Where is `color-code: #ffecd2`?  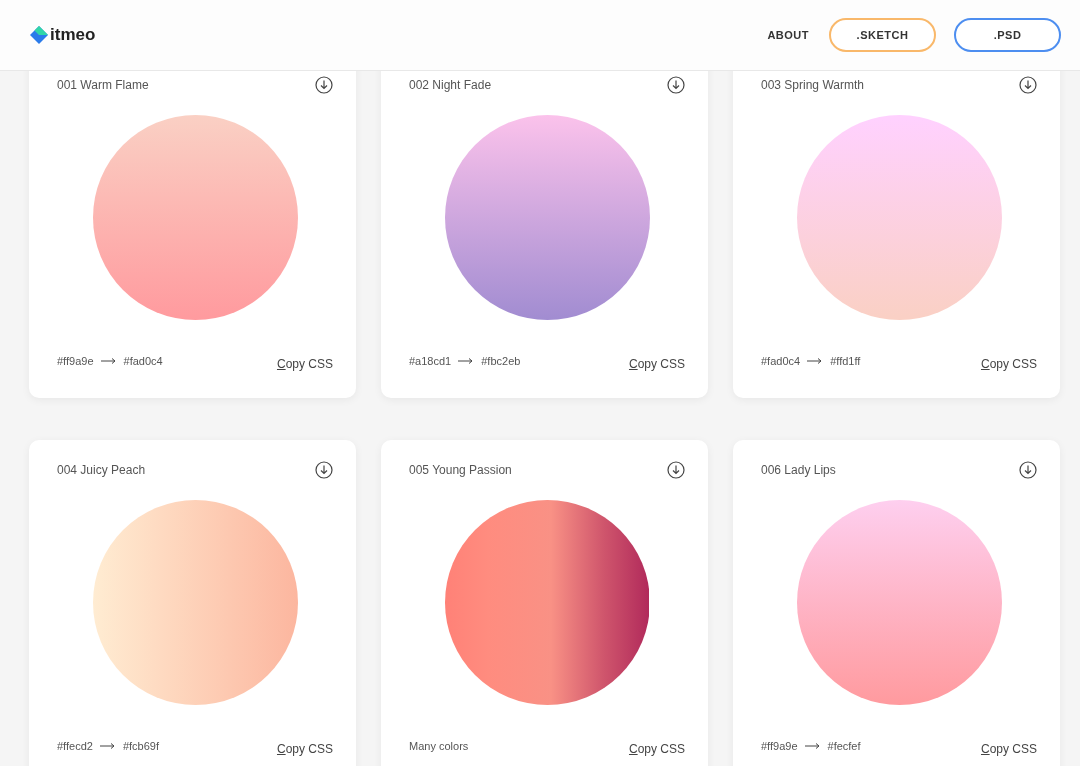
color-code: #ffecd2 is located at coordinates (75, 746).